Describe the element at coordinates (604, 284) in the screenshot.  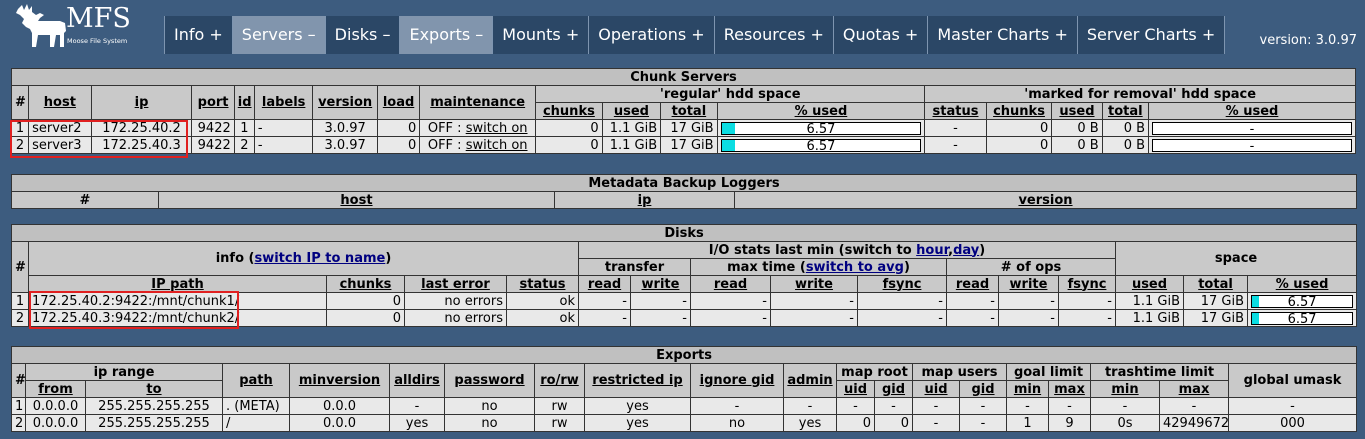
I see `col-t-read: read` at that location.